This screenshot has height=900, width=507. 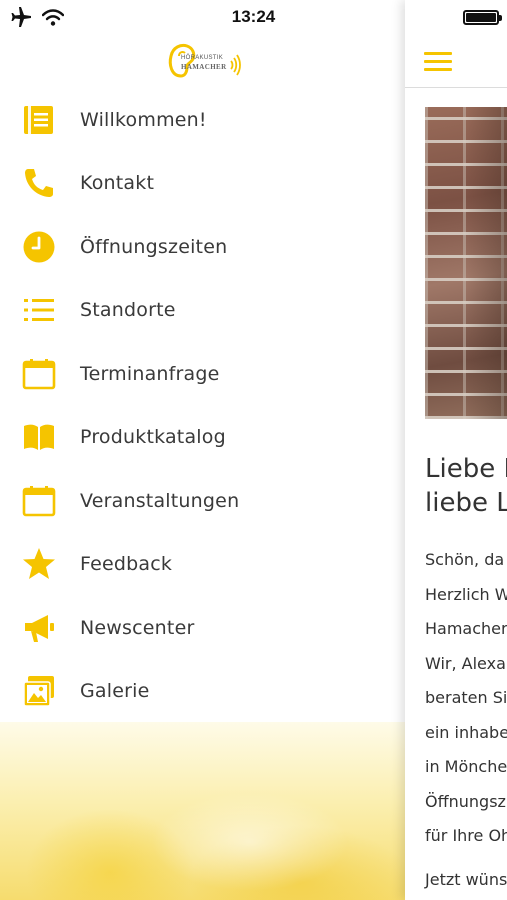 What do you see at coordinates (39, 691) in the screenshot?
I see `gallery-icon` at bounding box center [39, 691].